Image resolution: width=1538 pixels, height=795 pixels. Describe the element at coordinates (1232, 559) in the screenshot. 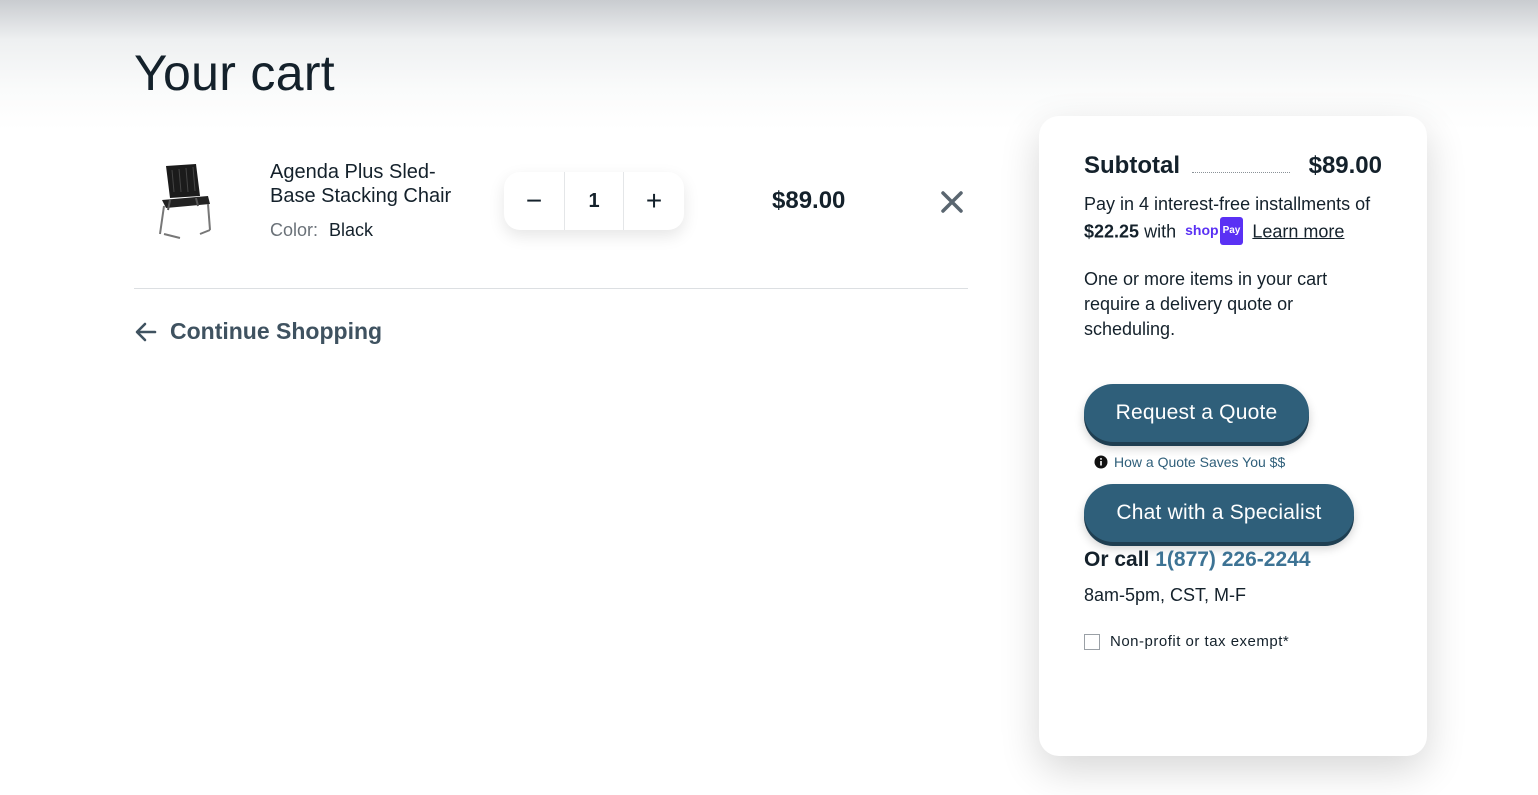

I see `phone-link: 1(877) 226-2244` at that location.